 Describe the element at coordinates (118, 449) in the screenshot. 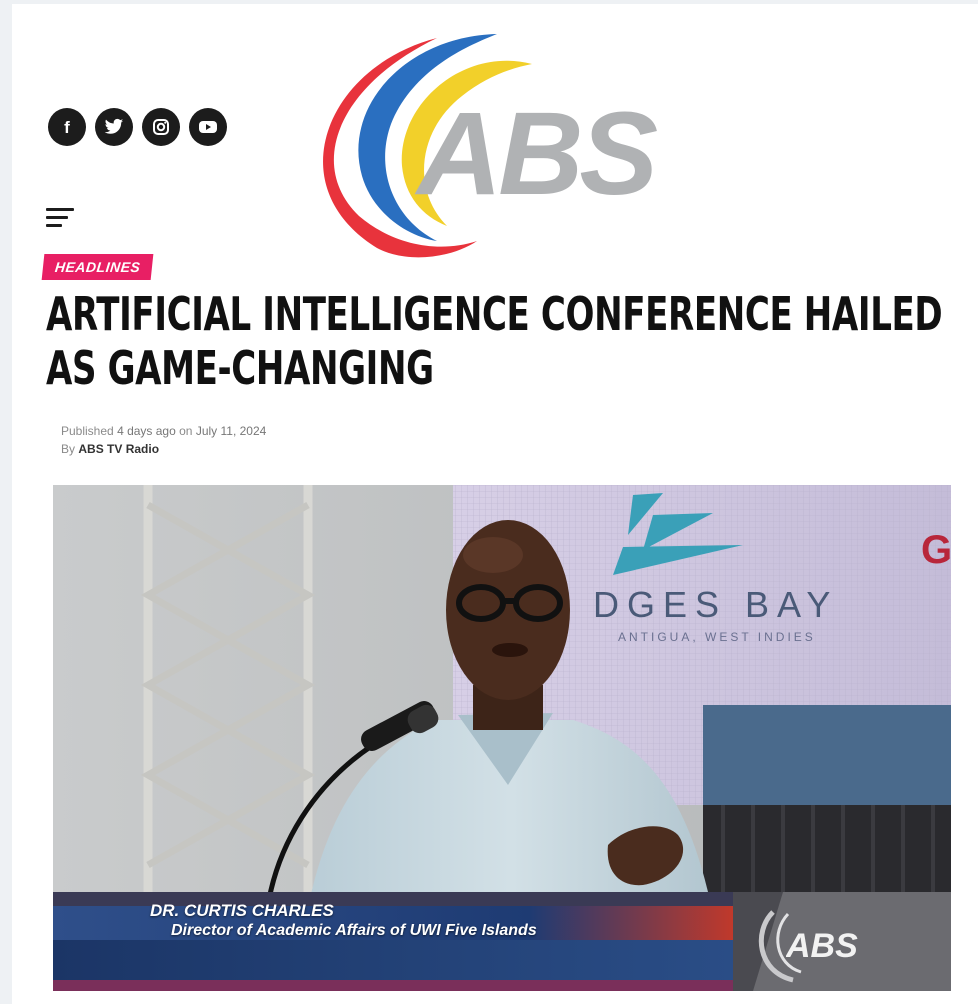

I see `author-link: ABS TV Radio` at that location.